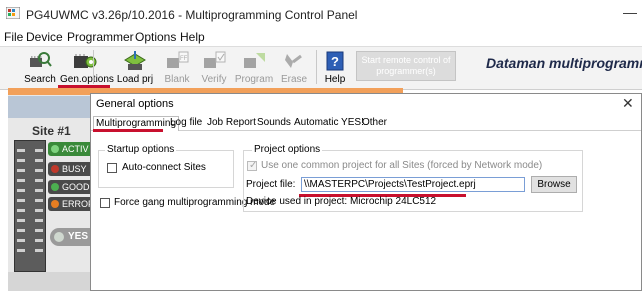 The width and height of the screenshot is (642, 291). What do you see at coordinates (177, 79) in the screenshot?
I see `blank-button-label: Blank` at bounding box center [177, 79].